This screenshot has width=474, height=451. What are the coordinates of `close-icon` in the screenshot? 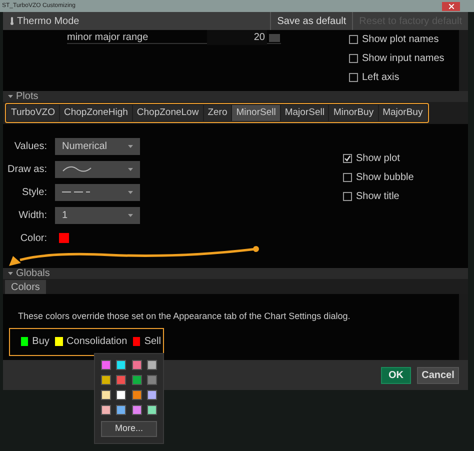 It's located at (451, 6).